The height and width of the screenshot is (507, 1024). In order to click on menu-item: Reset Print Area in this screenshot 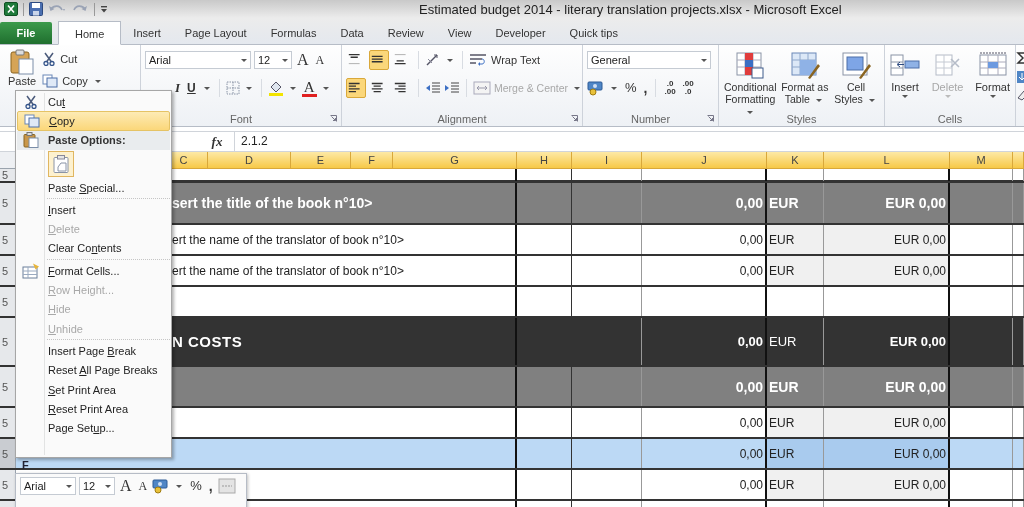, I will do `click(93, 409)`.